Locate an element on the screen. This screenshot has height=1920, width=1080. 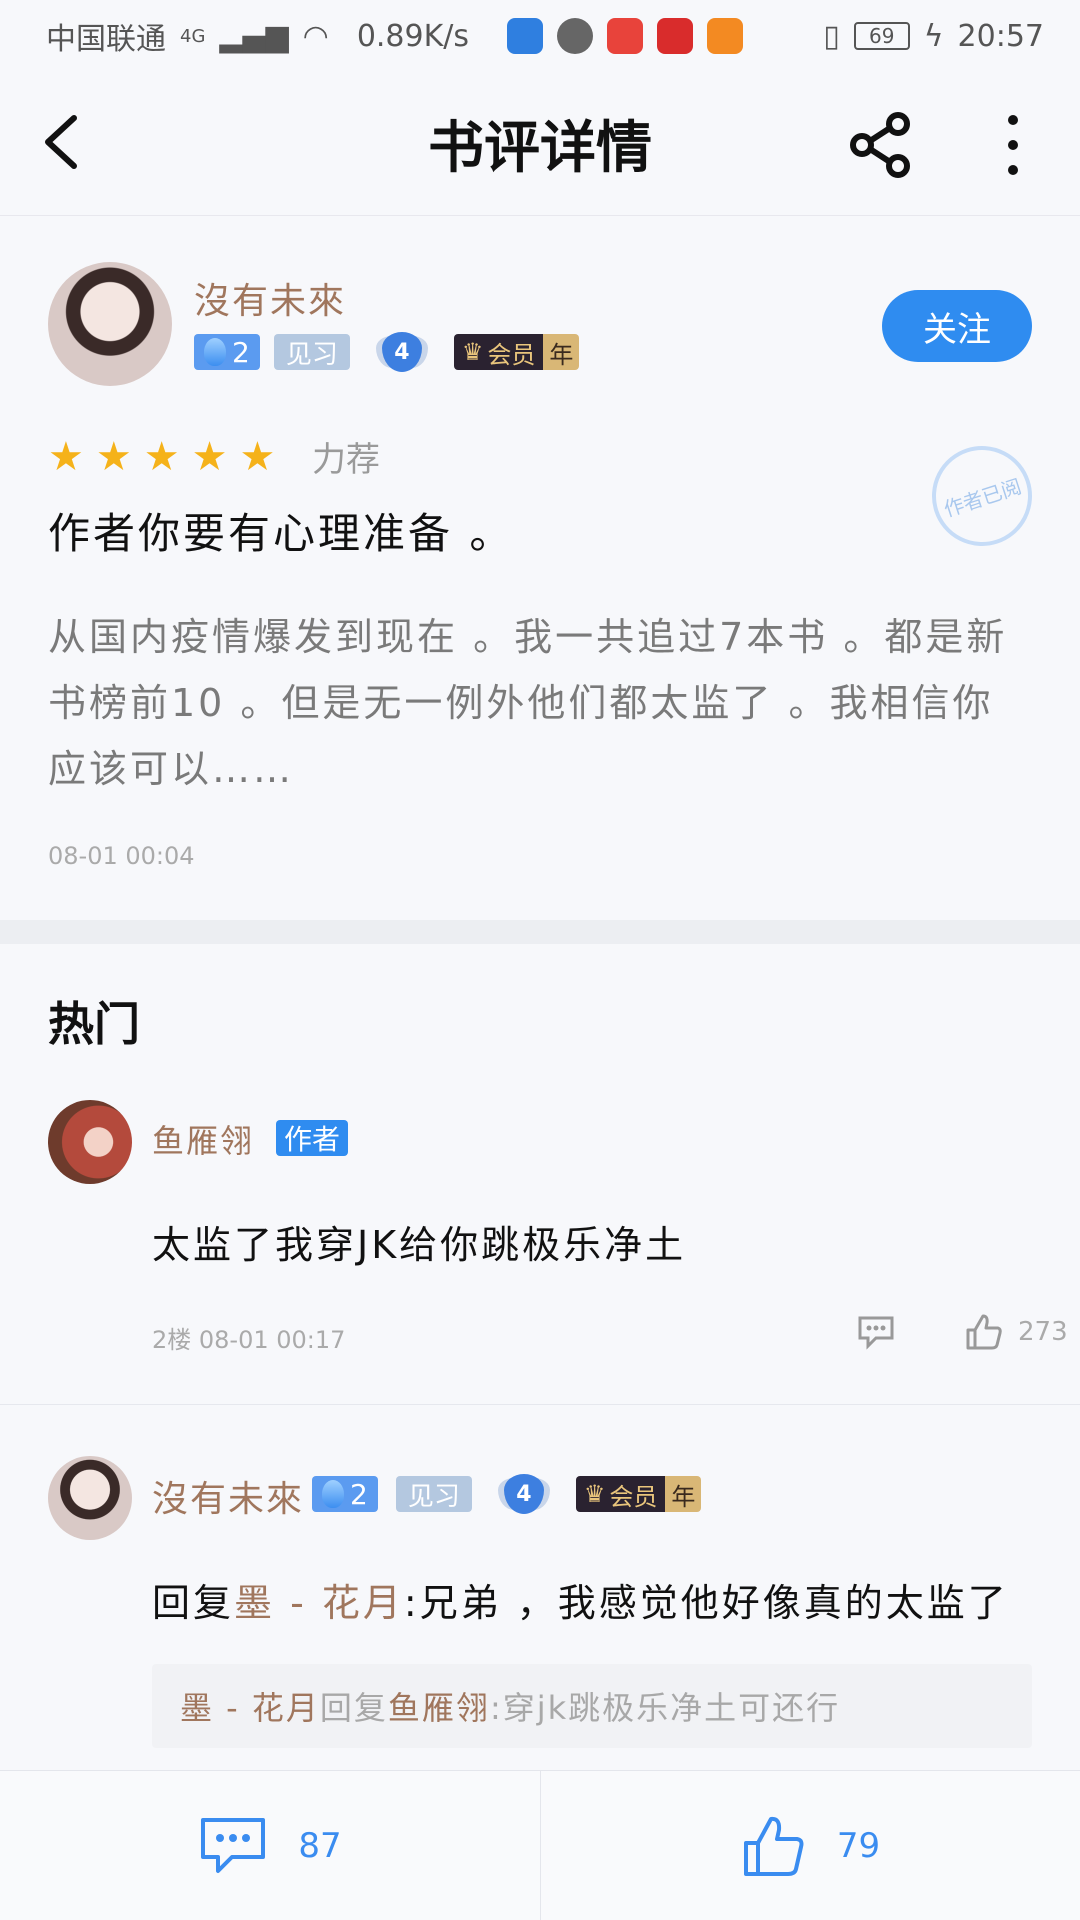
commenter-badges: 作者 is located at coordinates (312, 1138).